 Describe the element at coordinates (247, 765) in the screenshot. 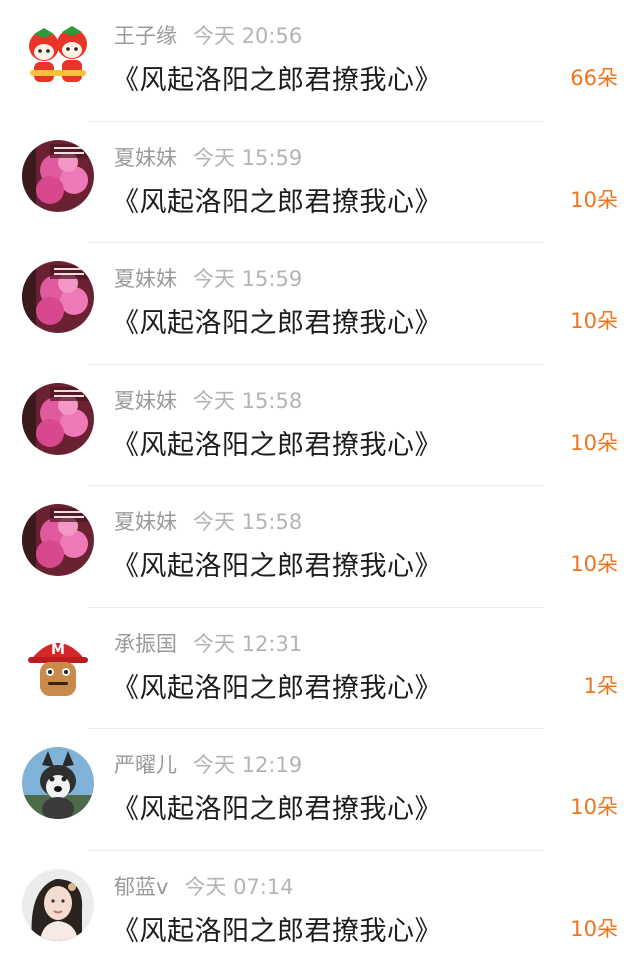

I see `gift-time: 今天 12:19` at that location.